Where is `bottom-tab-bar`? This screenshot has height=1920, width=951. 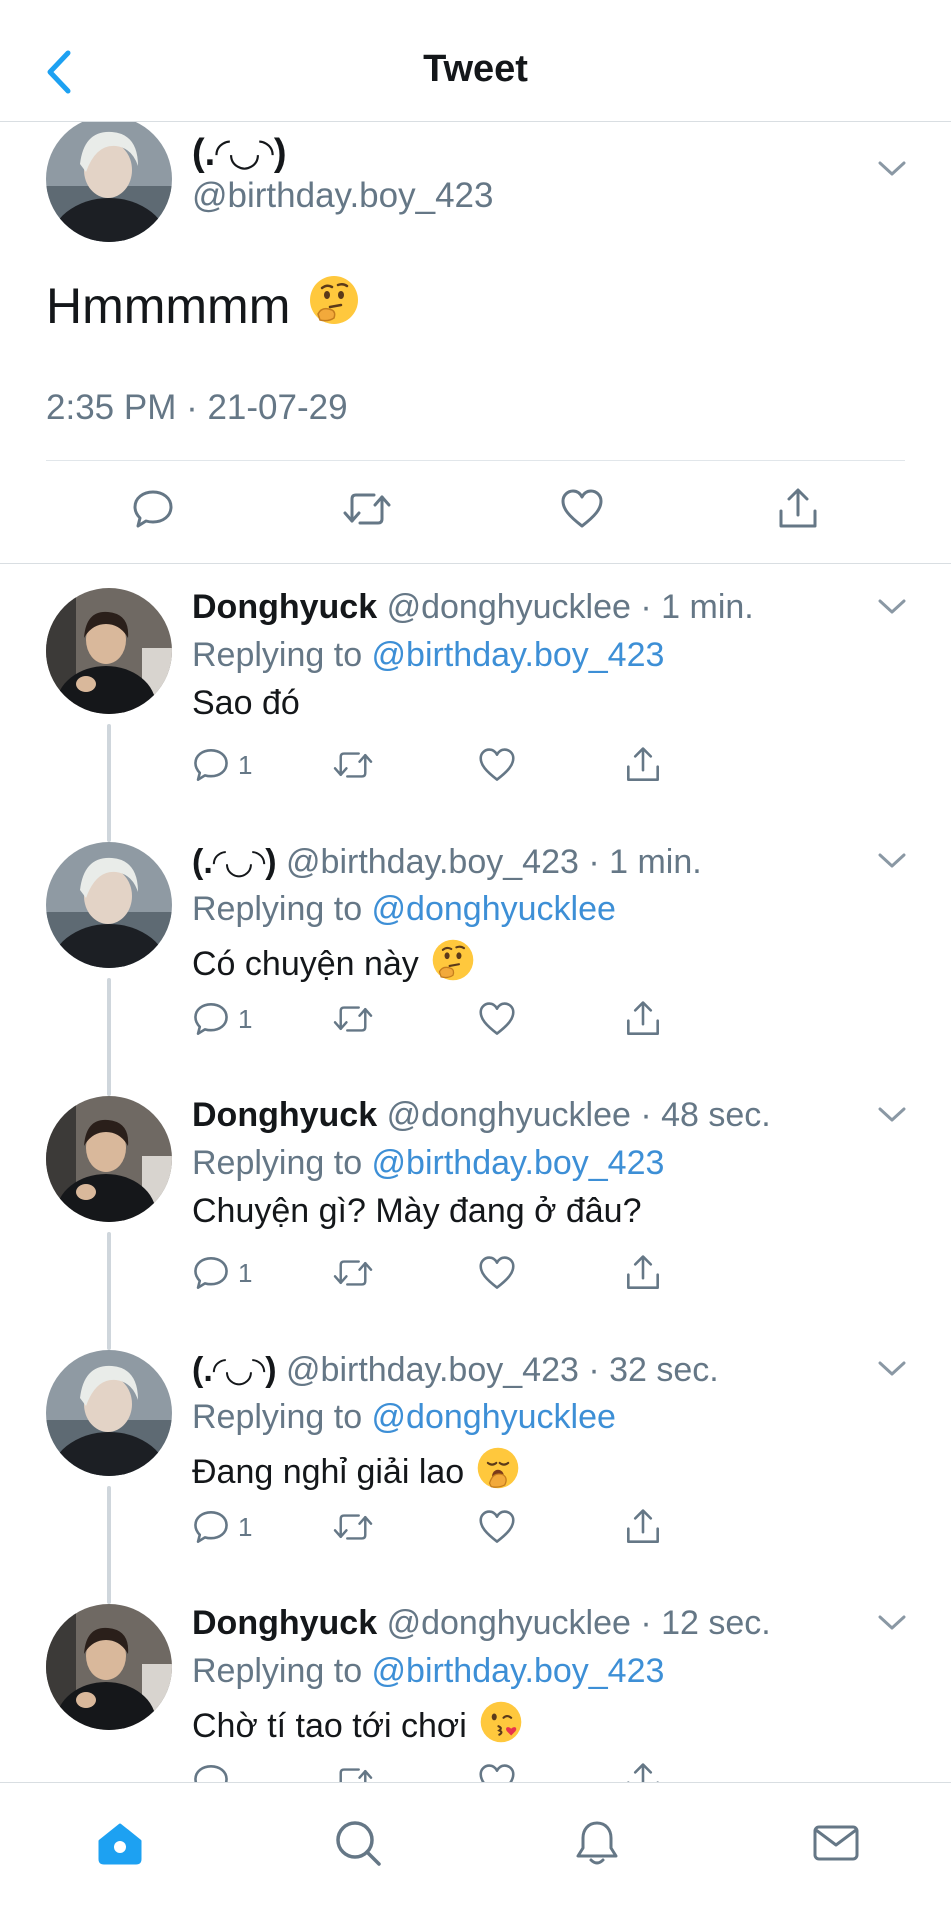 bottom-tab-bar is located at coordinates (475, 1851).